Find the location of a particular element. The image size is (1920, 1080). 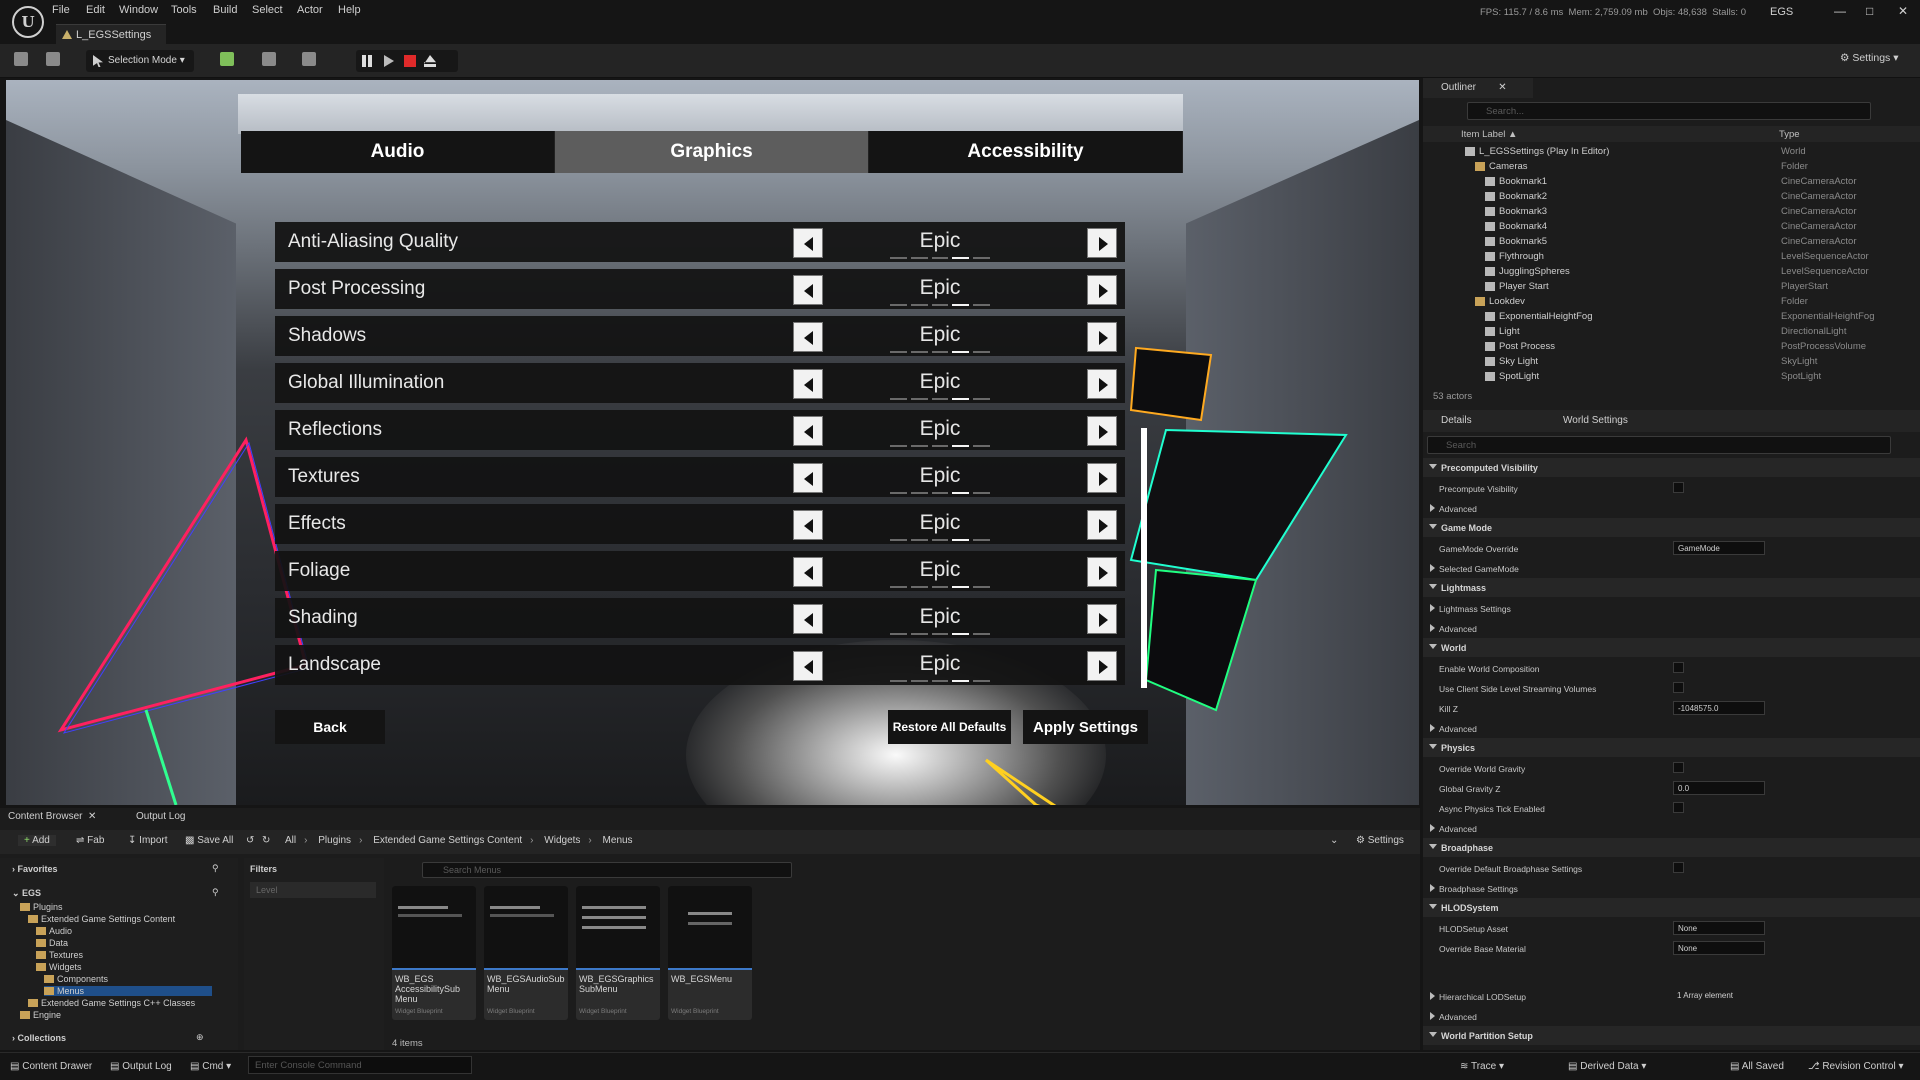

output-log-tab: Output Log is located at coordinates (160, 817).